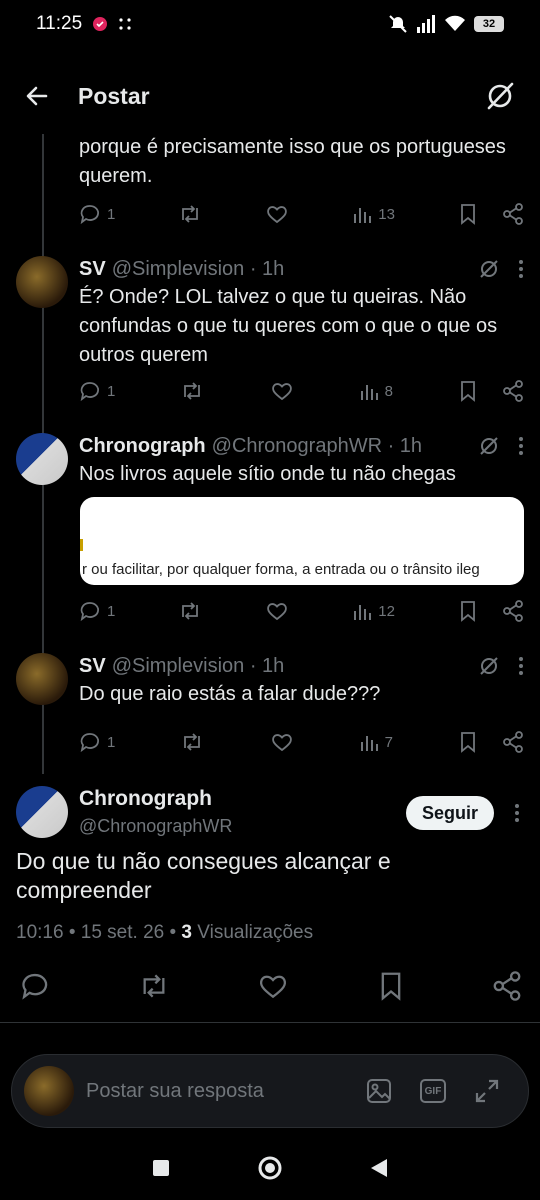  Describe the element at coordinates (379, 1091) in the screenshot. I see `image-icon` at that location.